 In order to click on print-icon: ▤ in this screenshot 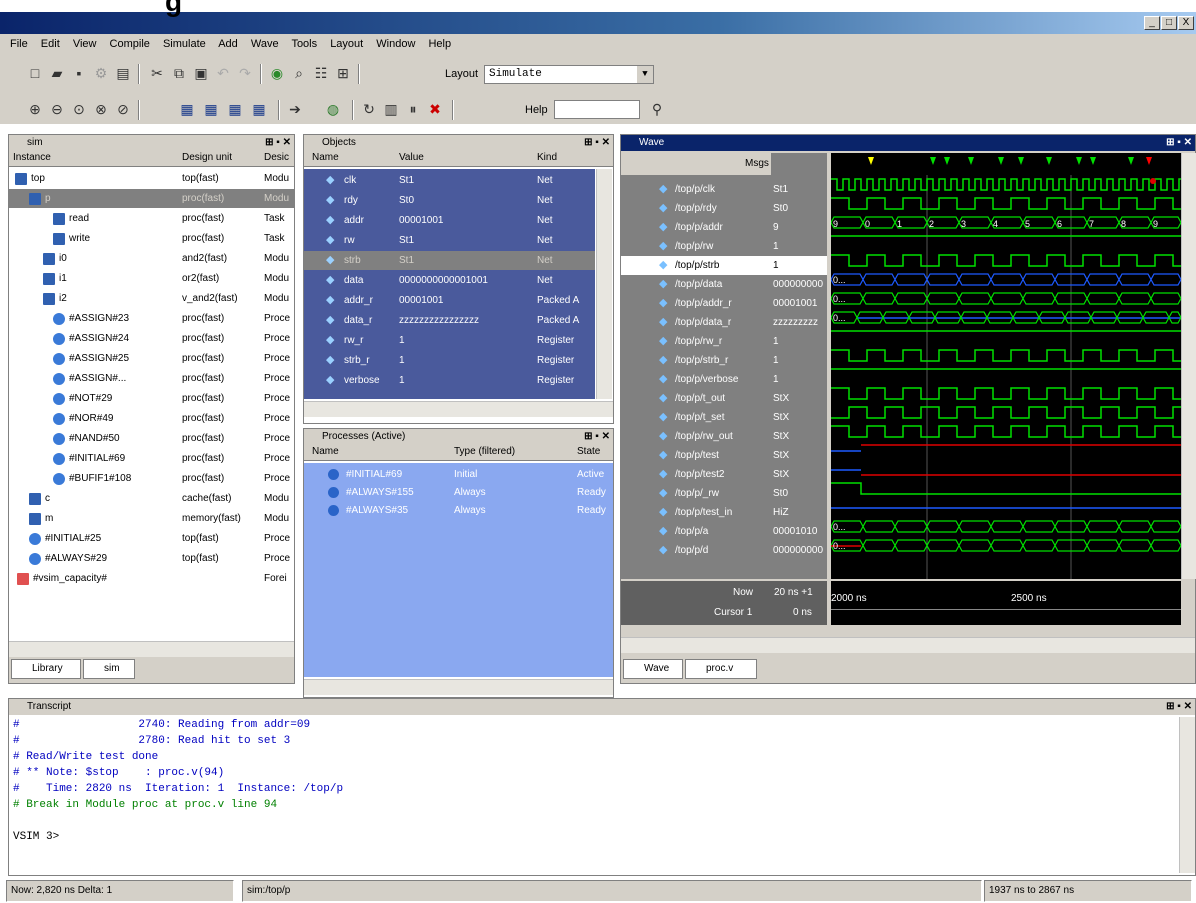, I will do `click(123, 73)`.